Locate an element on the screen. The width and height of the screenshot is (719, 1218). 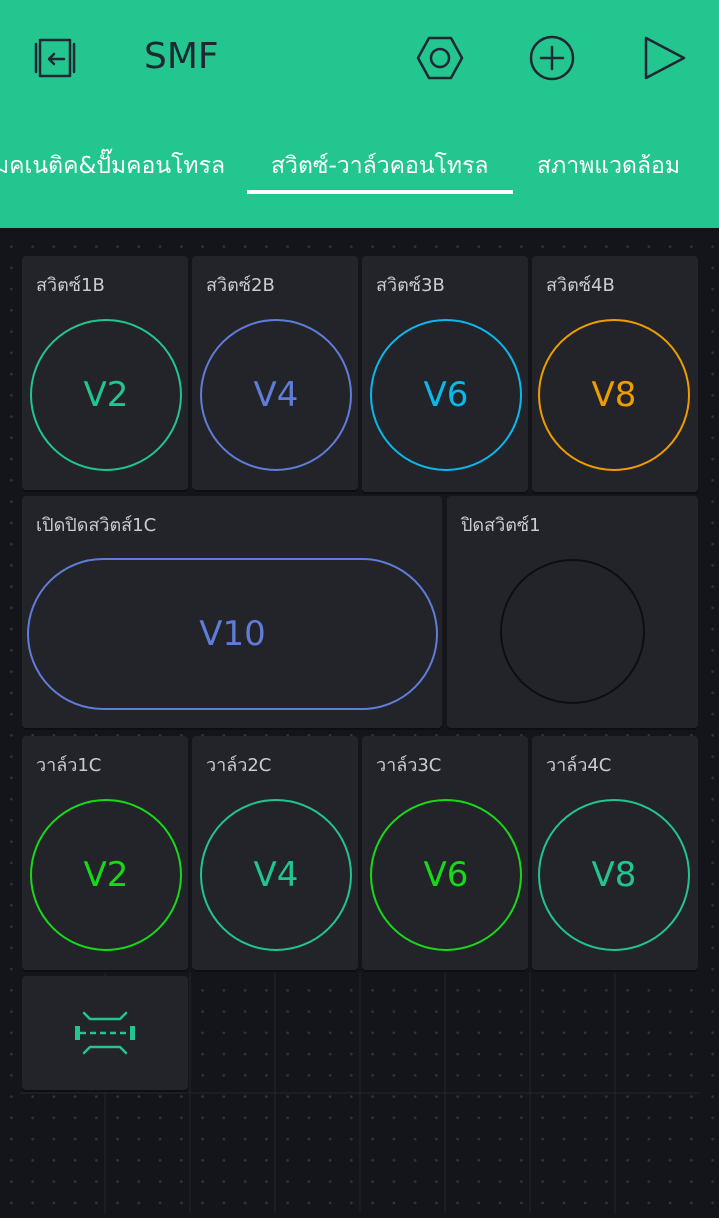
resize-spacer-icon is located at coordinates (105, 1033).